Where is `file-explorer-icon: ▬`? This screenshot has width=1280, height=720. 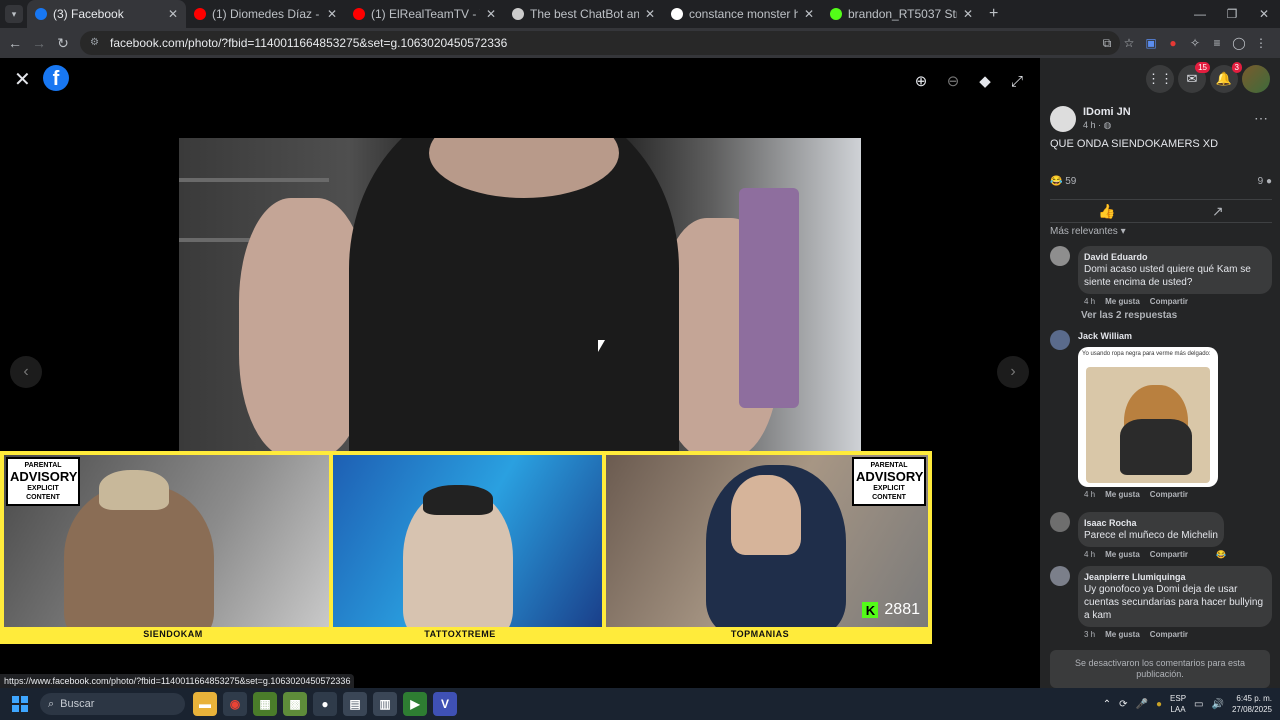 file-explorer-icon: ▬ is located at coordinates (205, 704).